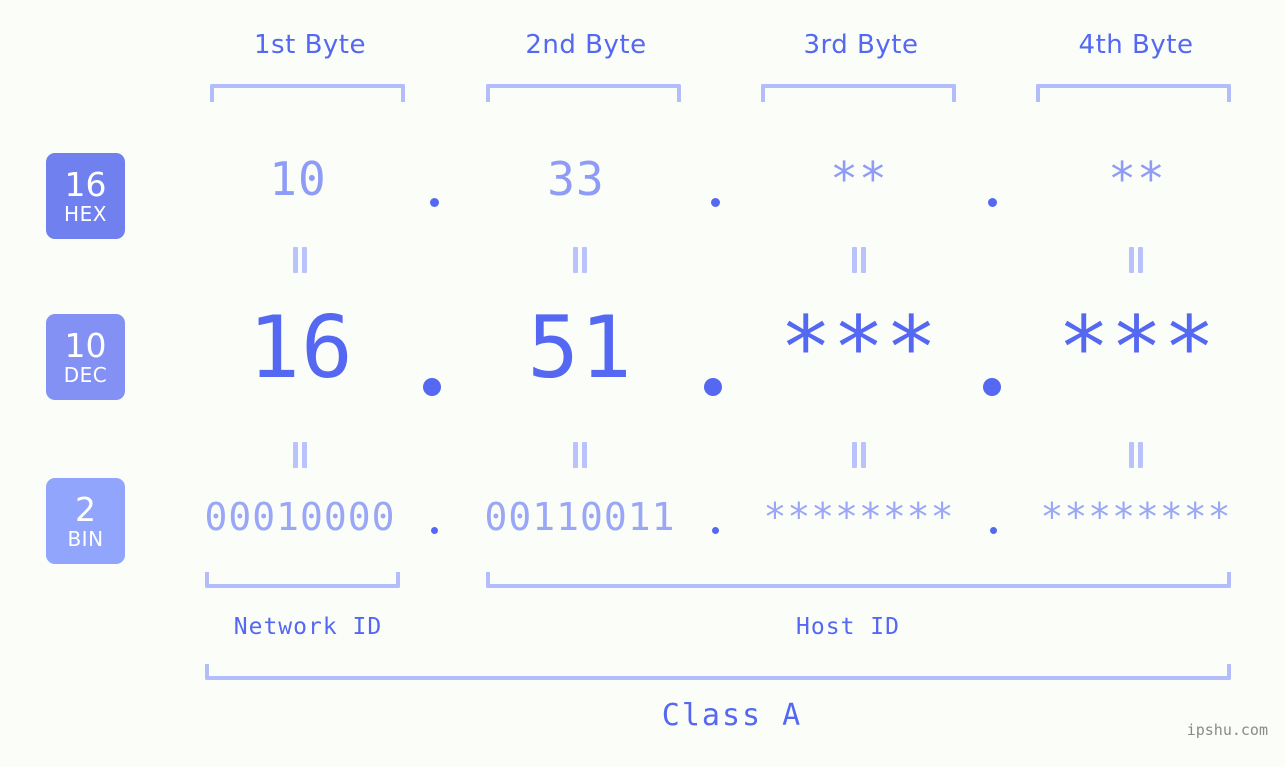  Describe the element at coordinates (300, 517) in the screenshot. I see `bin-byte-1: 00010000` at that location.